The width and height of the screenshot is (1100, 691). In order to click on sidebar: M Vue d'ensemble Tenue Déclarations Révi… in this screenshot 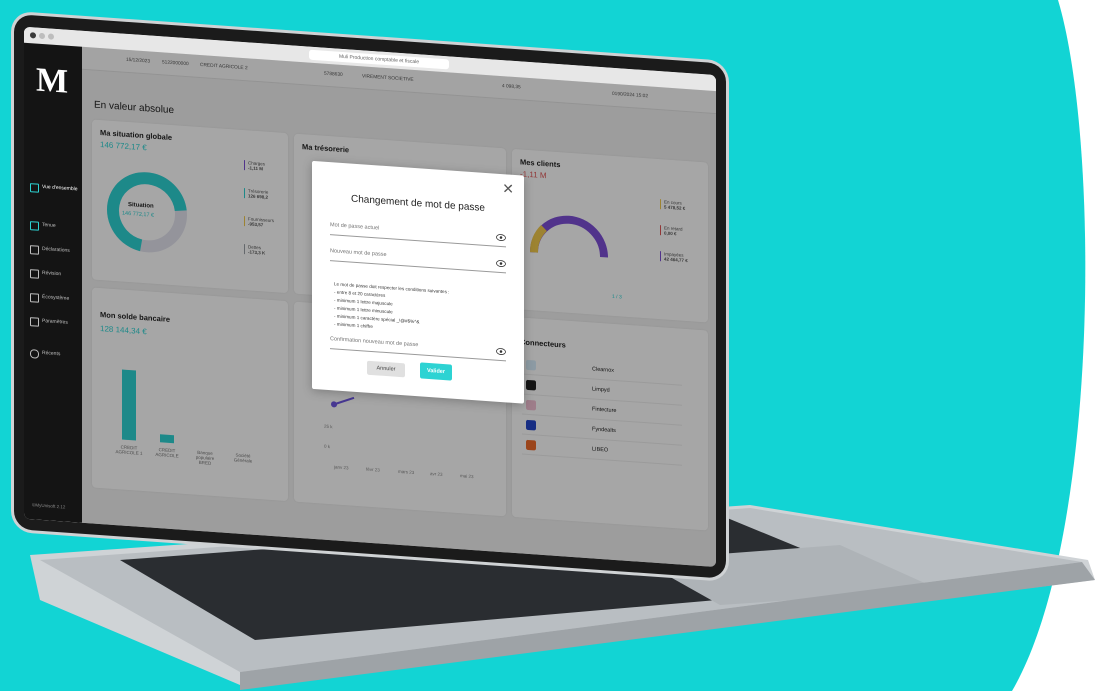, I will do `click(53, 282)`.